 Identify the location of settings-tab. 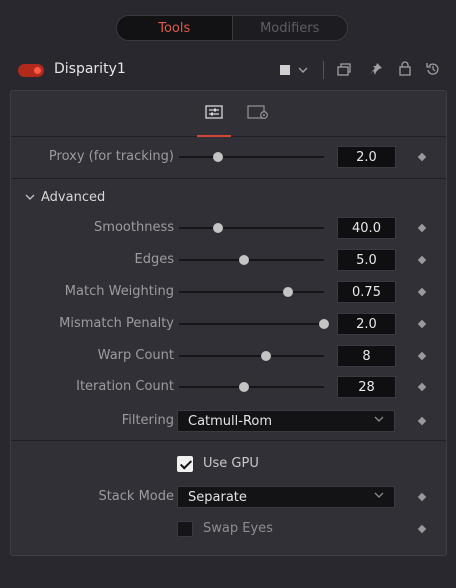
(258, 114).